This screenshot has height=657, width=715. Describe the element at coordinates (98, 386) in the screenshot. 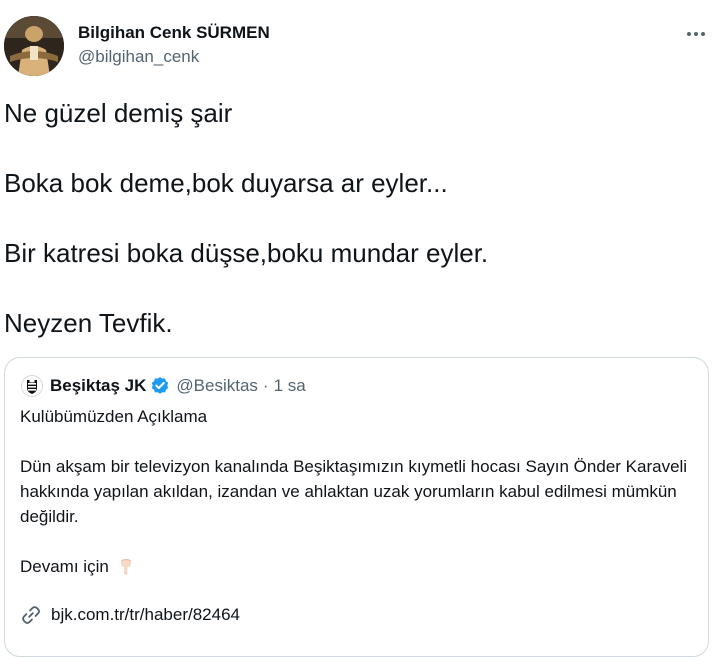

I see `quoted-author-name: Beşiktaş JK` at that location.